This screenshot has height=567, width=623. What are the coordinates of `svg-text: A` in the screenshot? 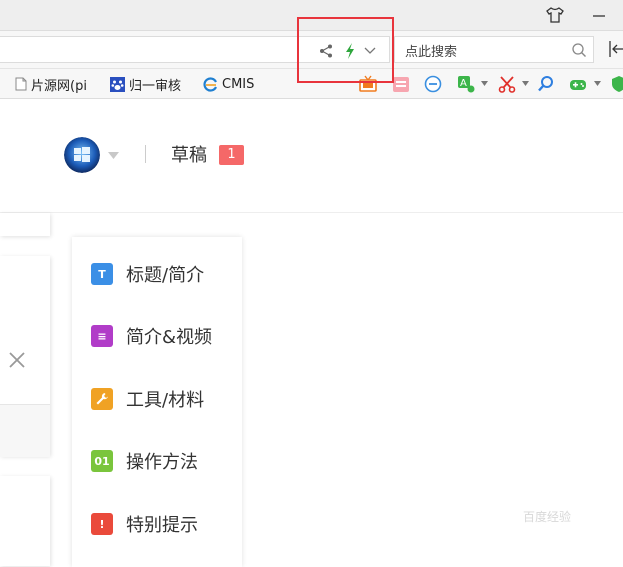 It's located at (463, 83).